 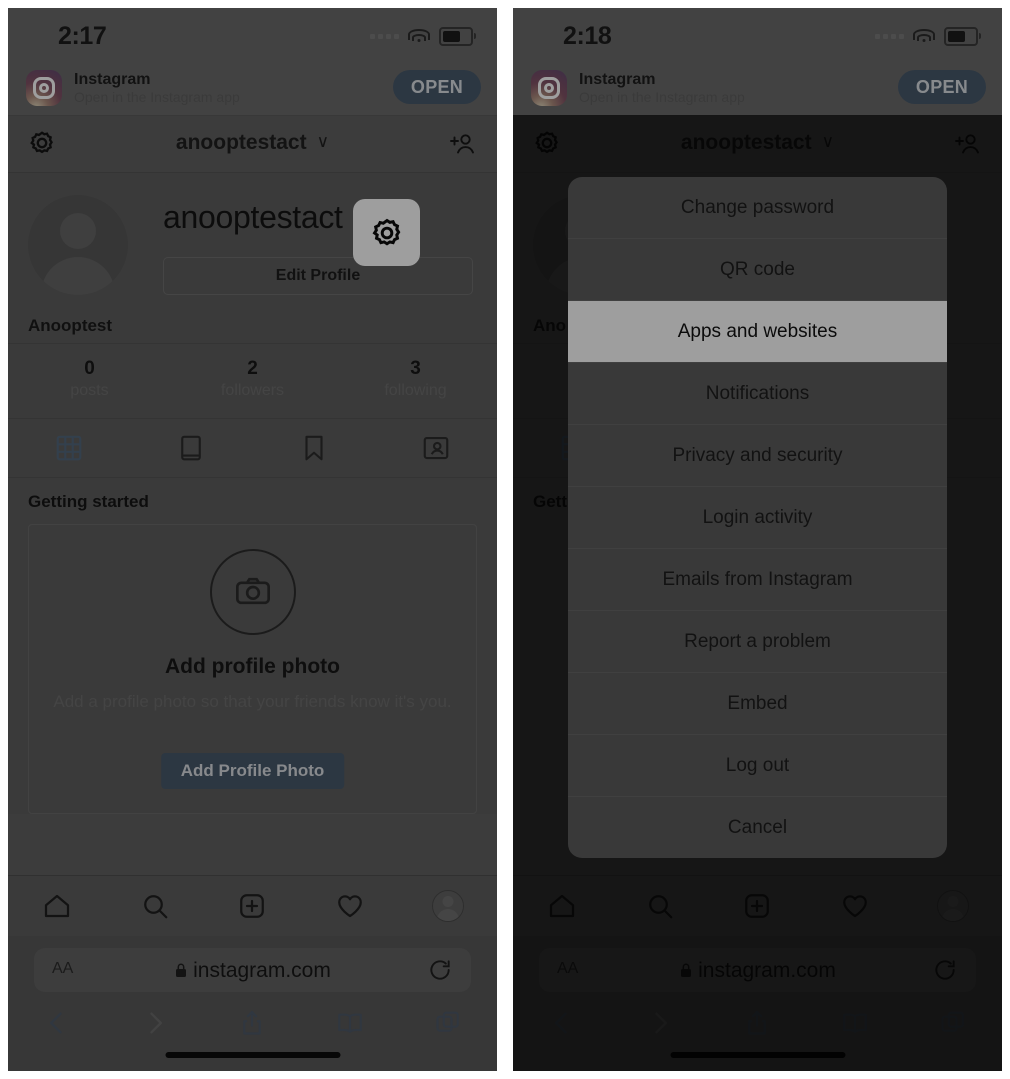 I want to click on profile-username: anooptestact, so click(x=253, y=217).